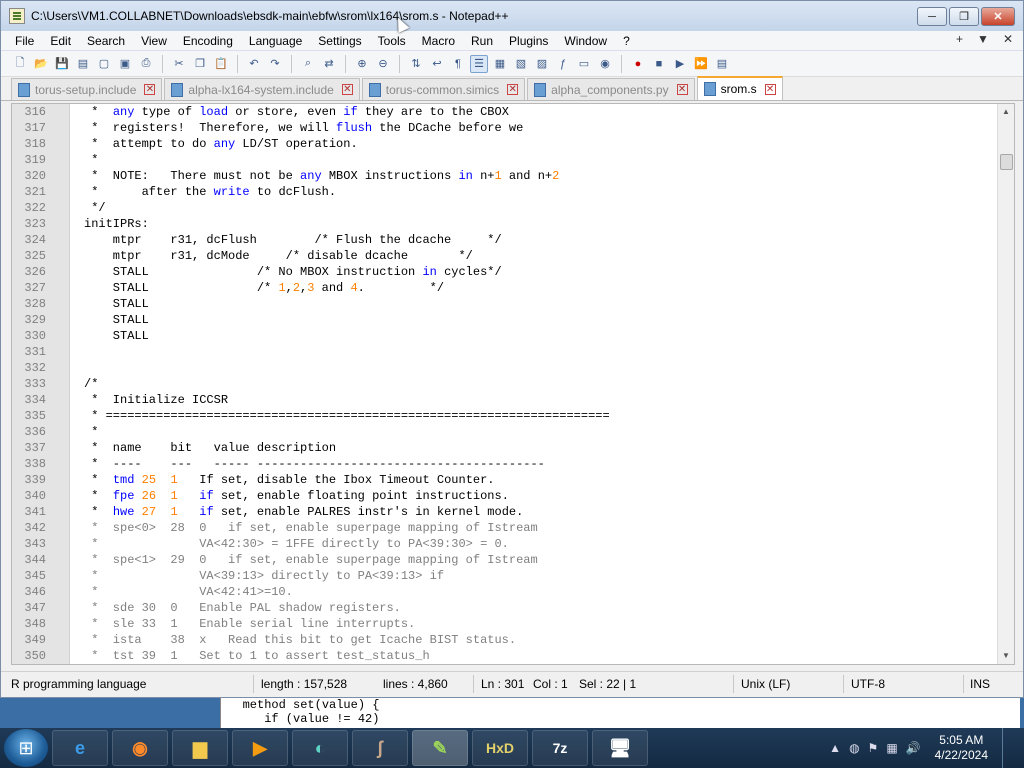  What do you see at coordinates (87, 89) in the screenshot?
I see `tab-torus-setup: torus-setup.include ✕` at bounding box center [87, 89].